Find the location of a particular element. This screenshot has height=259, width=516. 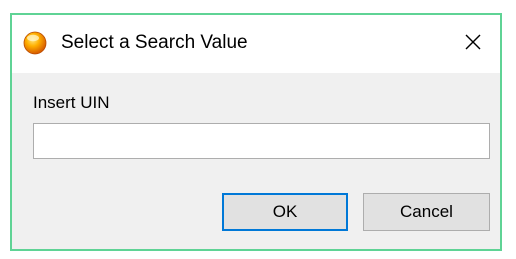

uin-input is located at coordinates (261, 141).